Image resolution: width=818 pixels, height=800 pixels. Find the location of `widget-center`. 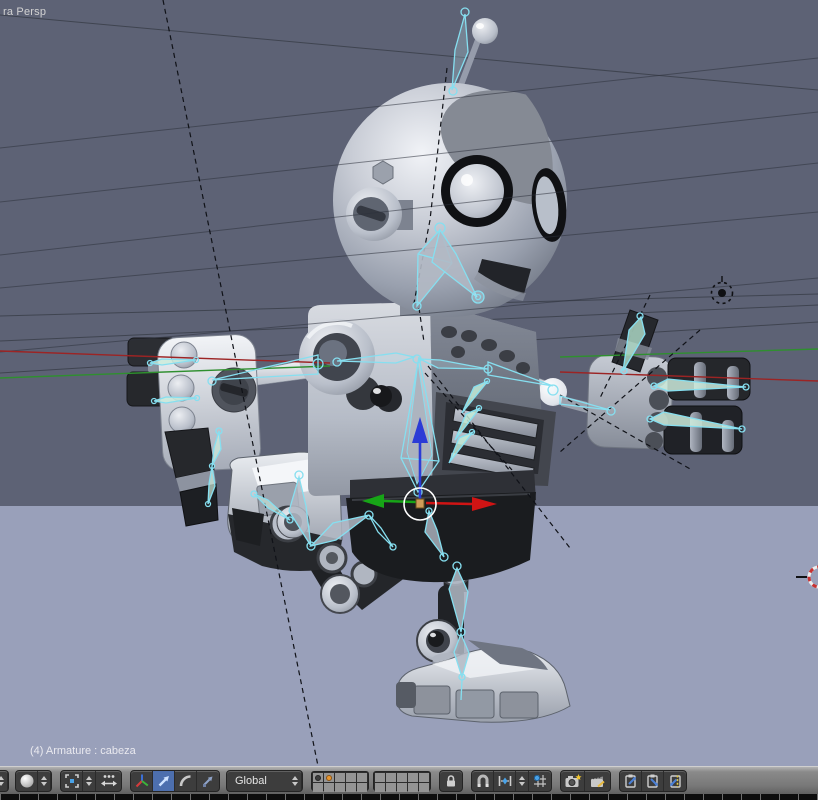

widget-center is located at coordinates (420, 503).